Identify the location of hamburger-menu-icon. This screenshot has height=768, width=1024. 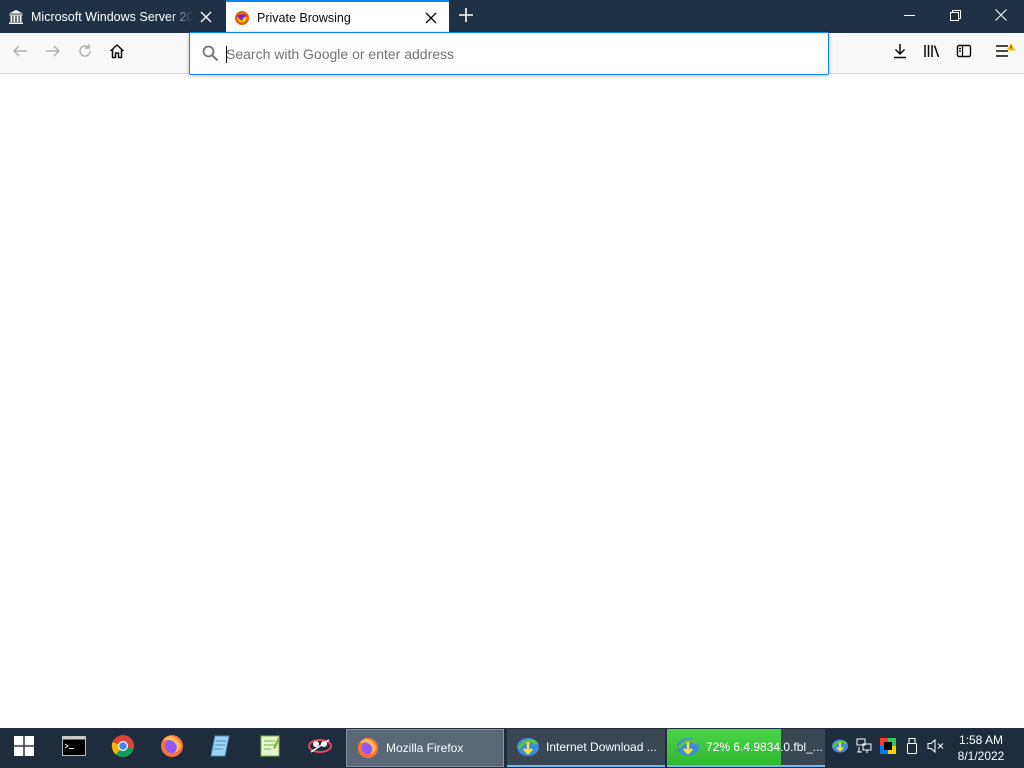
(1005, 53).